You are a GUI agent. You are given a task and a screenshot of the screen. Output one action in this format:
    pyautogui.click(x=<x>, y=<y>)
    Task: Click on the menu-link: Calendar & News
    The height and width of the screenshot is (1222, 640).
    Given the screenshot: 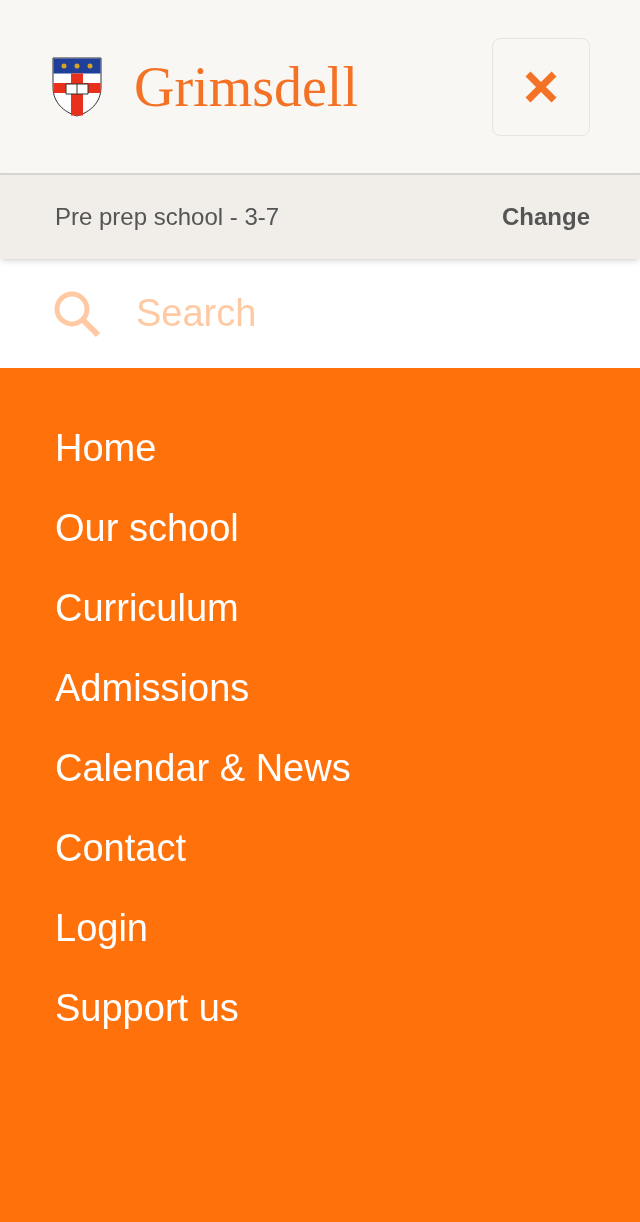 What is the action you would take?
    pyautogui.click(x=203, y=768)
    